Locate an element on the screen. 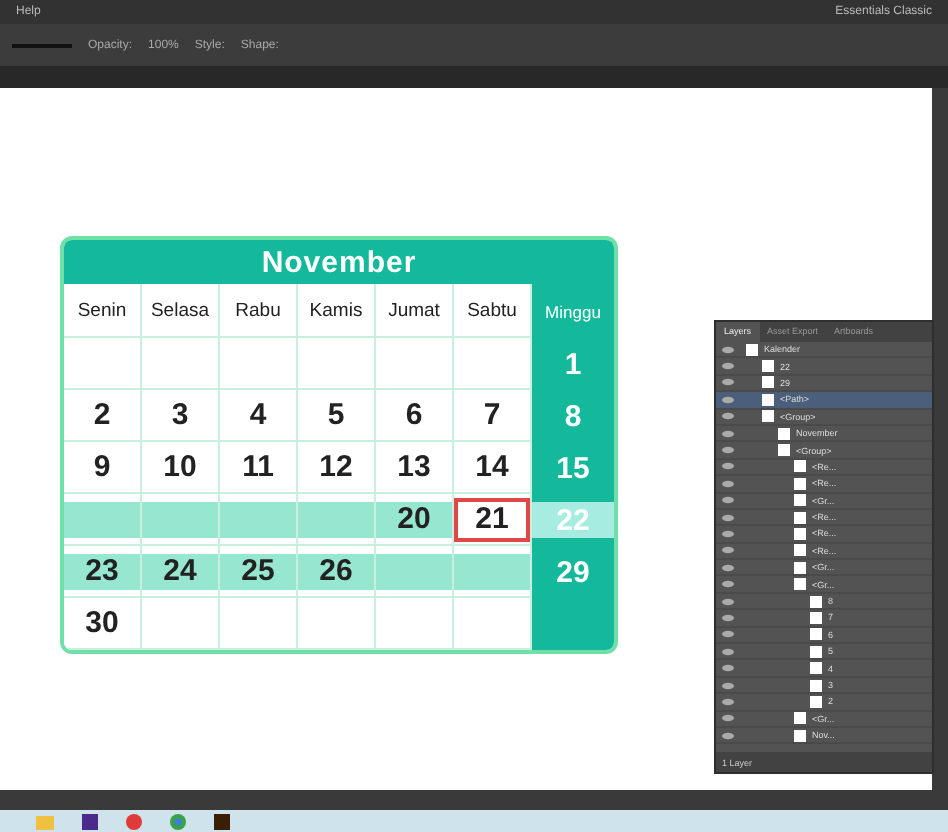 The height and width of the screenshot is (832, 948). date-number: 8 is located at coordinates (573, 416).